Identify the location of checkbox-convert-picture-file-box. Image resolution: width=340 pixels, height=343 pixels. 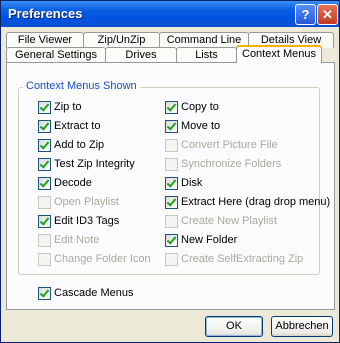
(171, 145).